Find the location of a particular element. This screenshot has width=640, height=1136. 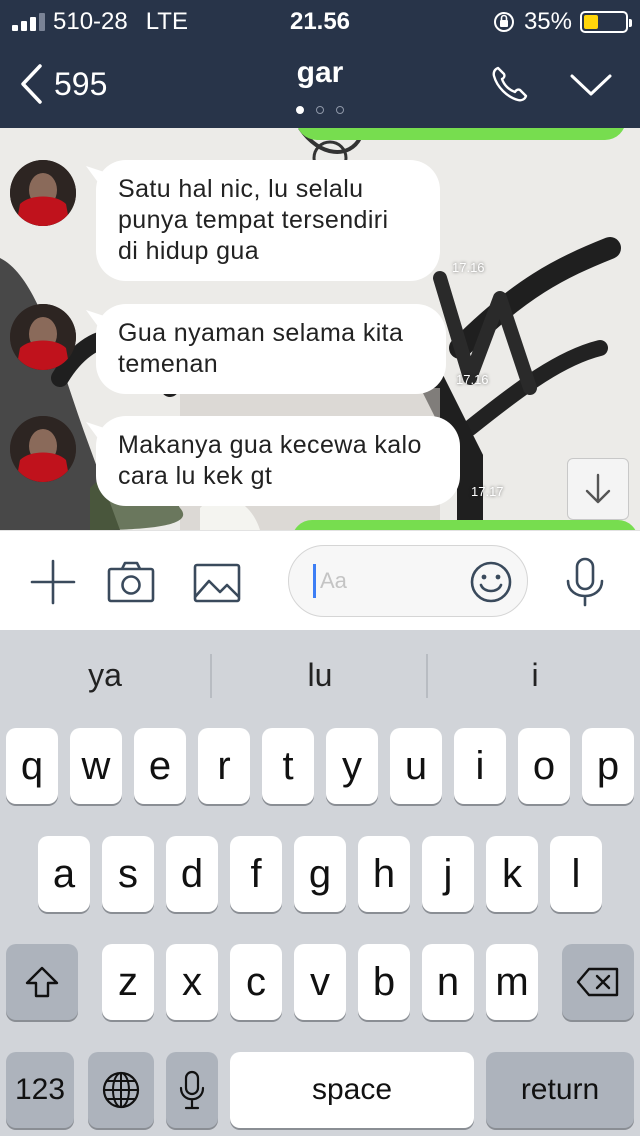

delete-key is located at coordinates (598, 982).